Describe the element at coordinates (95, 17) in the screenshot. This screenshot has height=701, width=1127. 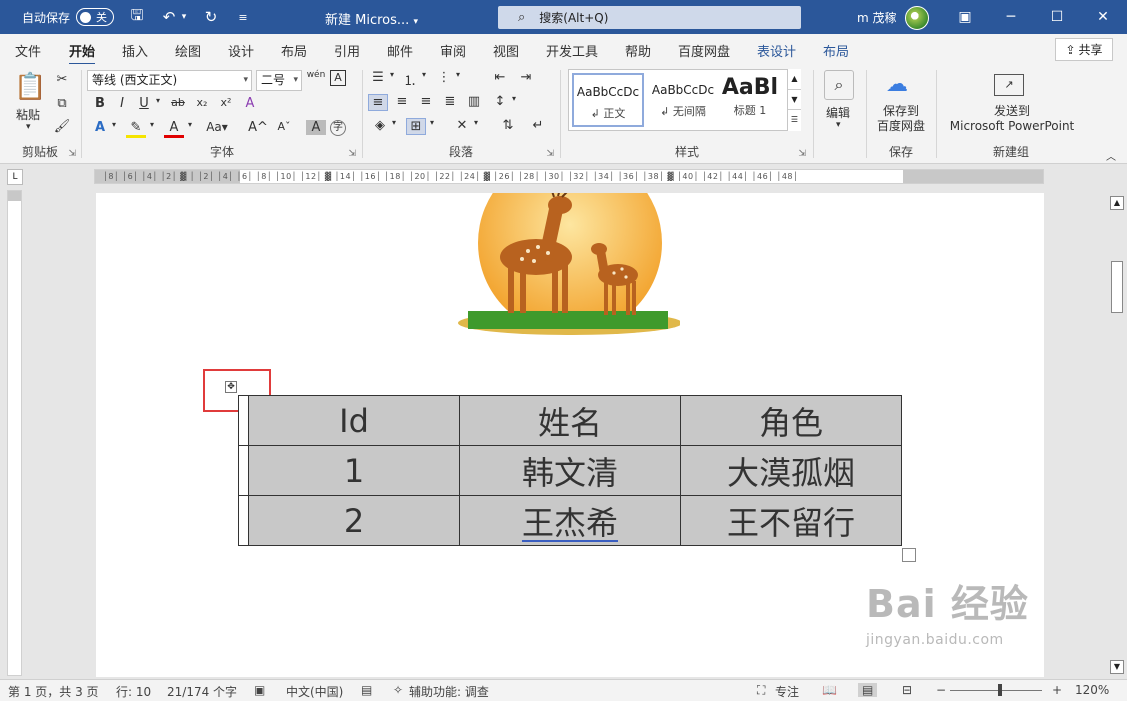
I see `autosave-toggle: 关` at that location.